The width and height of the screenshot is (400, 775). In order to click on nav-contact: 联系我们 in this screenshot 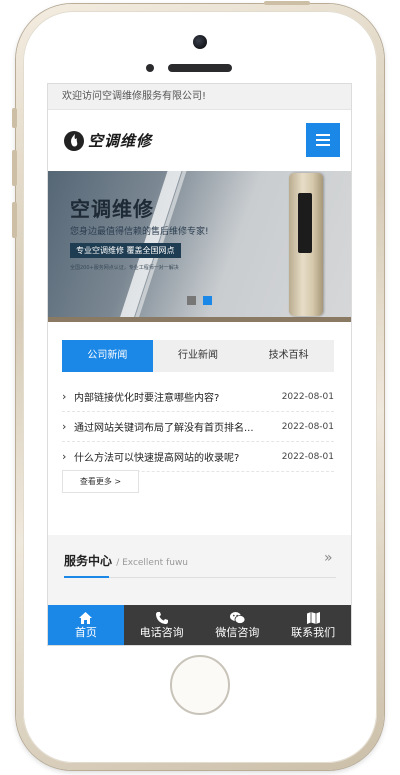, I will do `click(313, 625)`.